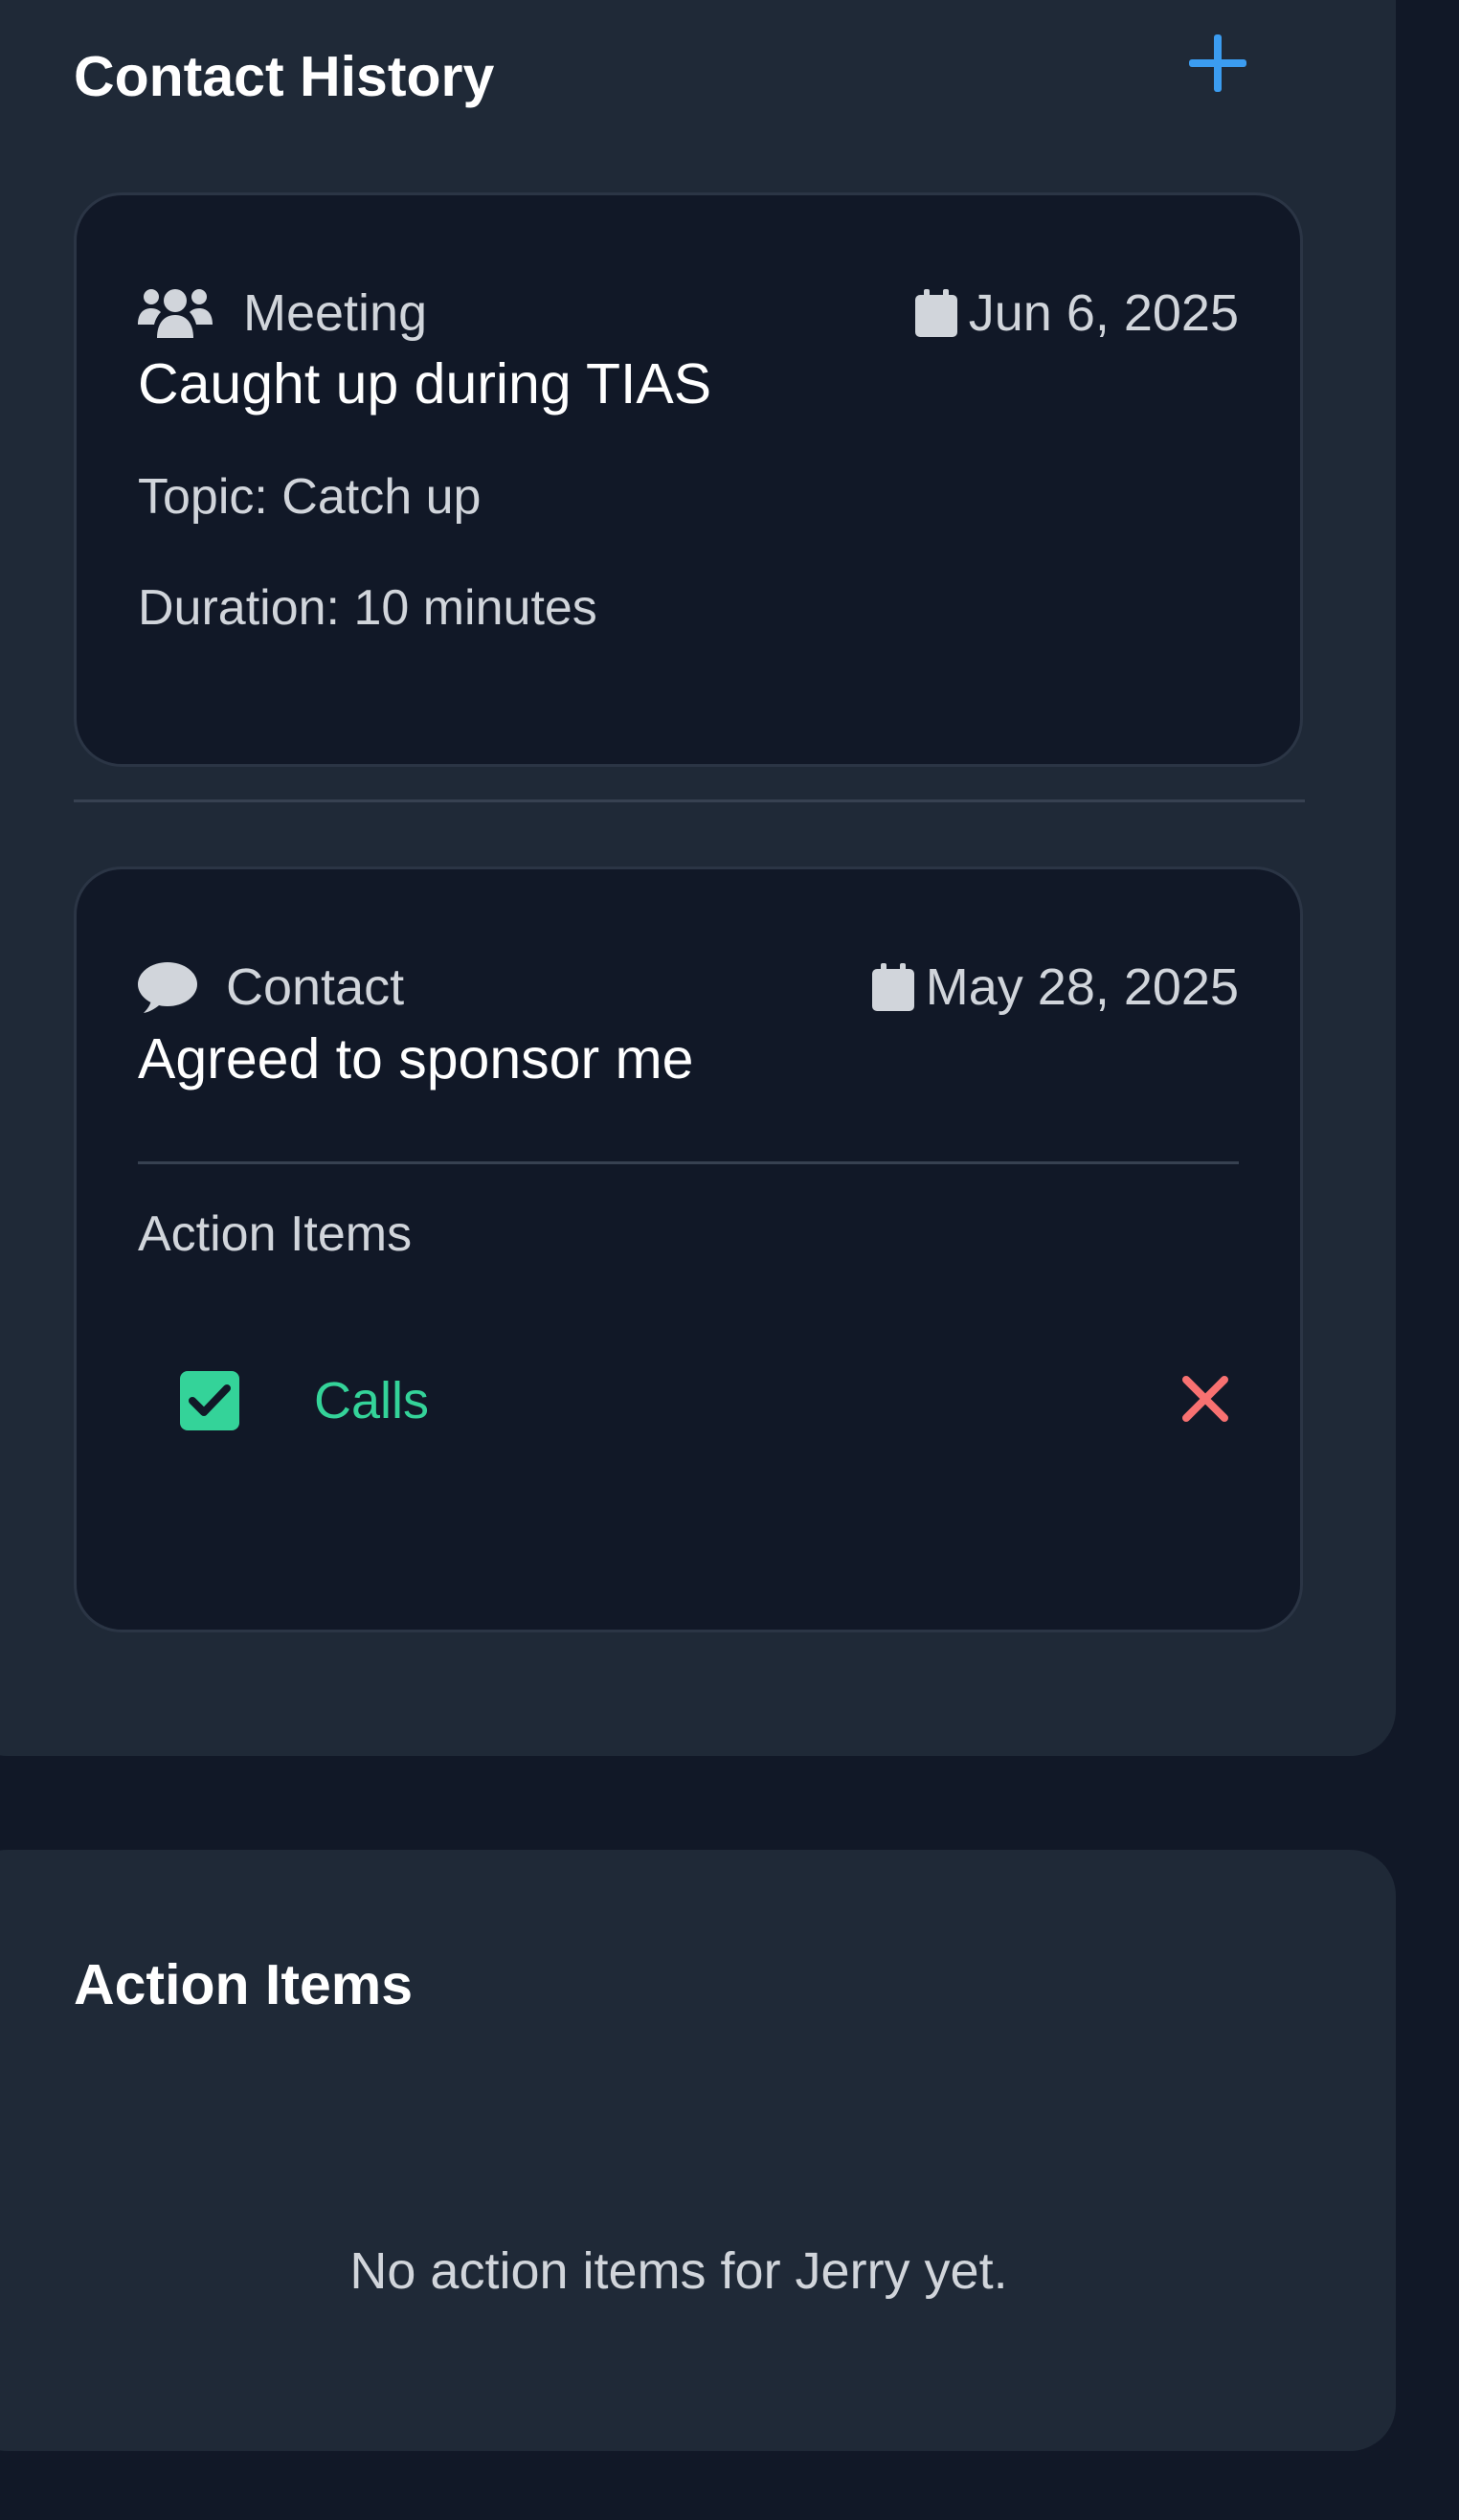 Image resolution: width=1459 pixels, height=2520 pixels. I want to click on entry-inner-divider, so click(688, 1163).